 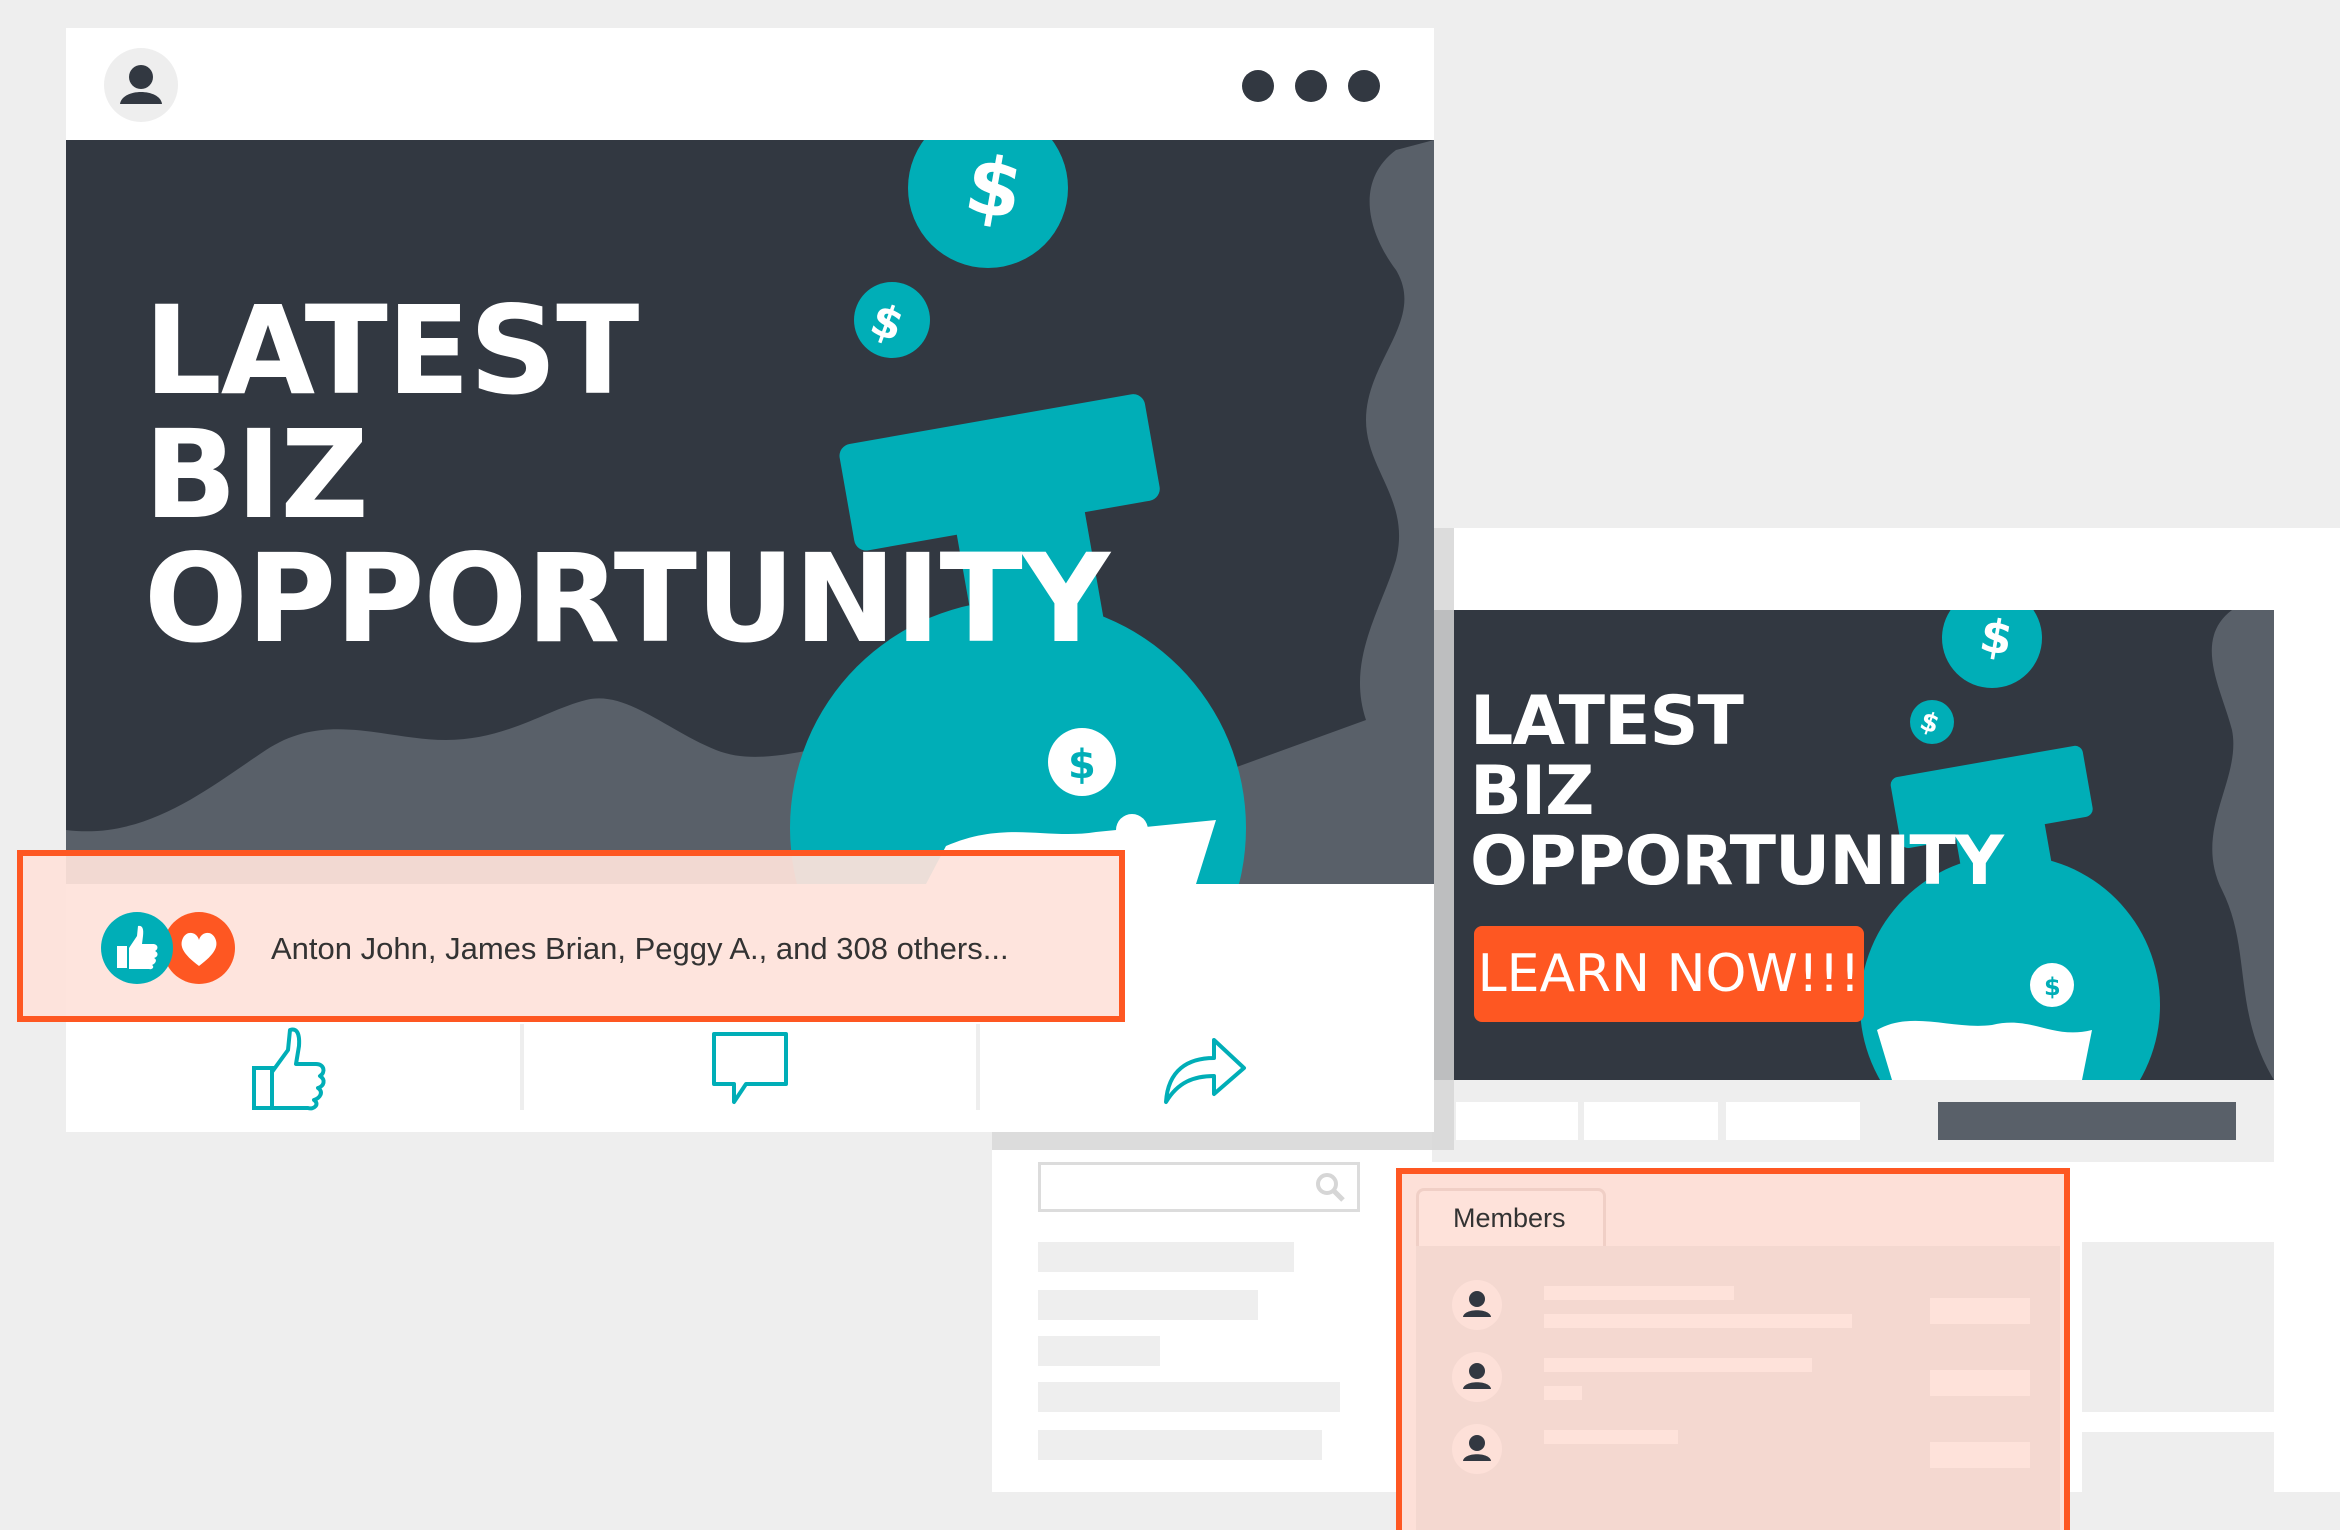 What do you see at coordinates (627, 599) in the screenshot?
I see `post-headline-line-3: OPPORTUNITY` at bounding box center [627, 599].